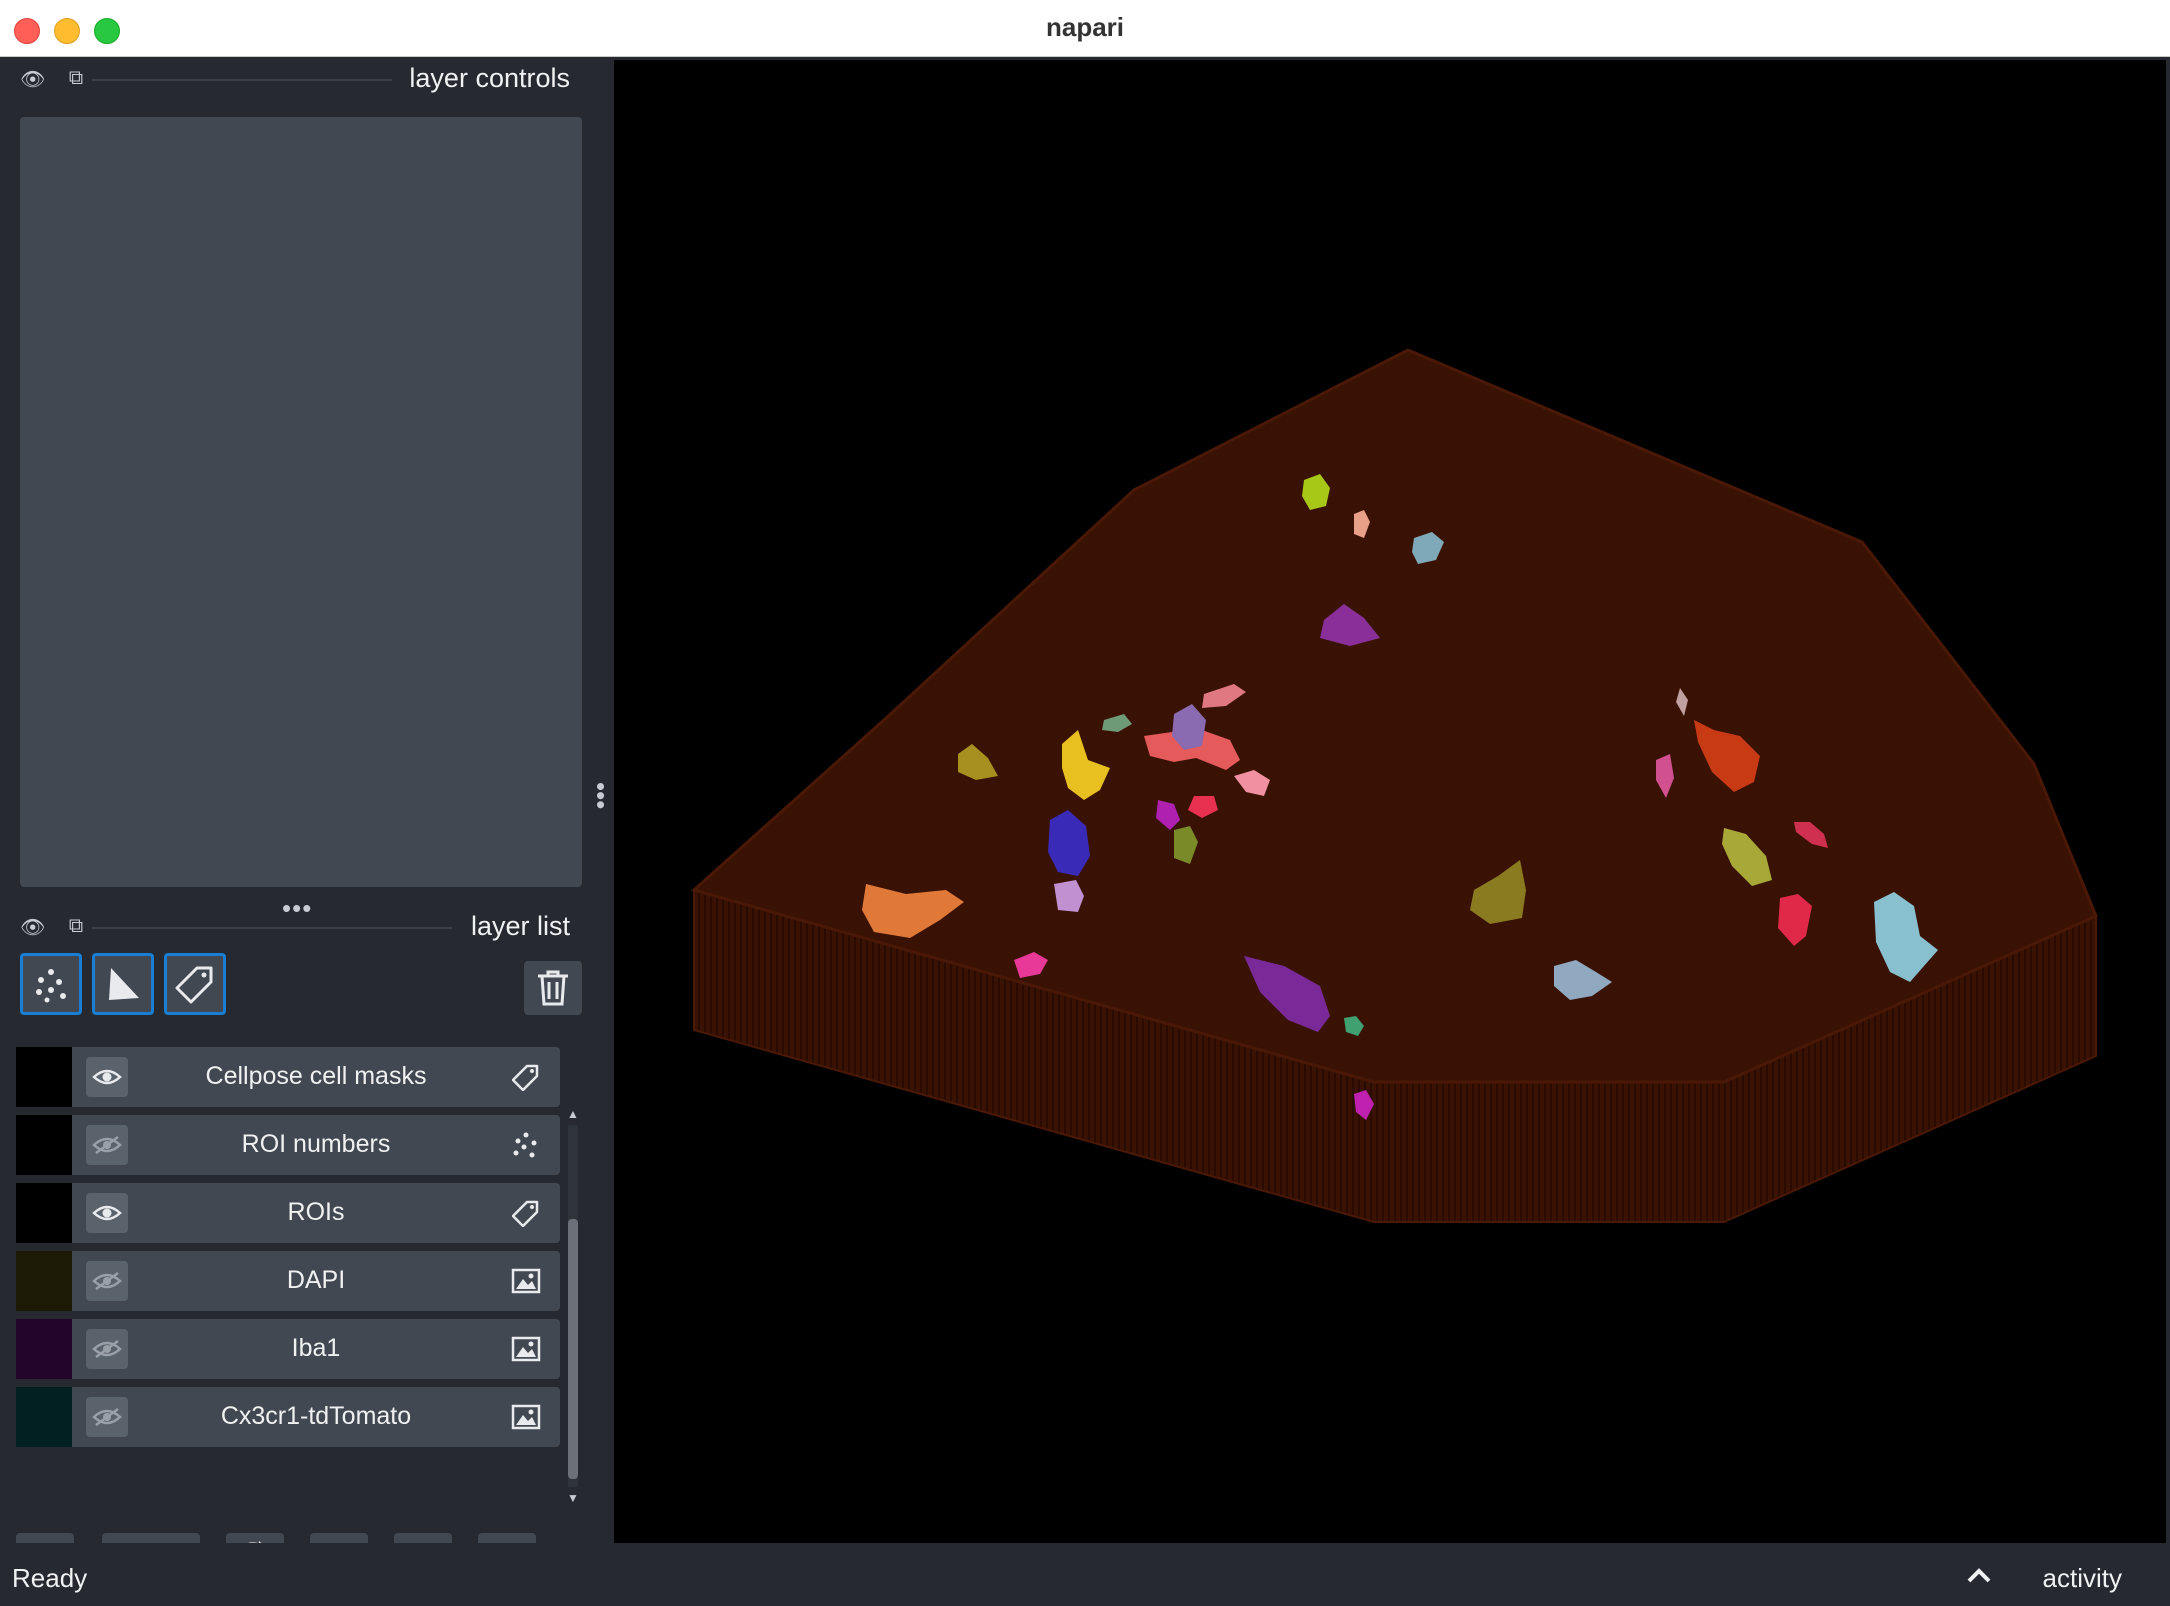 The width and height of the screenshot is (2170, 1606). Describe the element at coordinates (573, 1114) in the screenshot. I see `scroll-up-icon: ▲` at that location.